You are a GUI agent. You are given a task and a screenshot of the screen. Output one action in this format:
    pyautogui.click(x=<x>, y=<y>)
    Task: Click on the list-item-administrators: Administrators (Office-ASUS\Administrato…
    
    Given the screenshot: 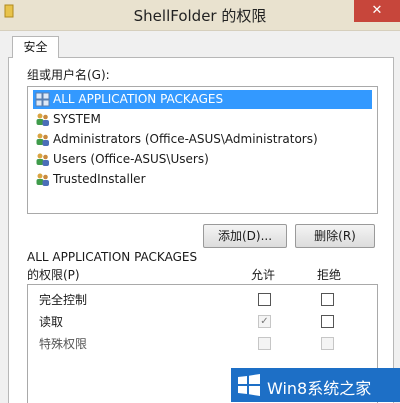 What is the action you would take?
    pyautogui.click(x=202, y=139)
    